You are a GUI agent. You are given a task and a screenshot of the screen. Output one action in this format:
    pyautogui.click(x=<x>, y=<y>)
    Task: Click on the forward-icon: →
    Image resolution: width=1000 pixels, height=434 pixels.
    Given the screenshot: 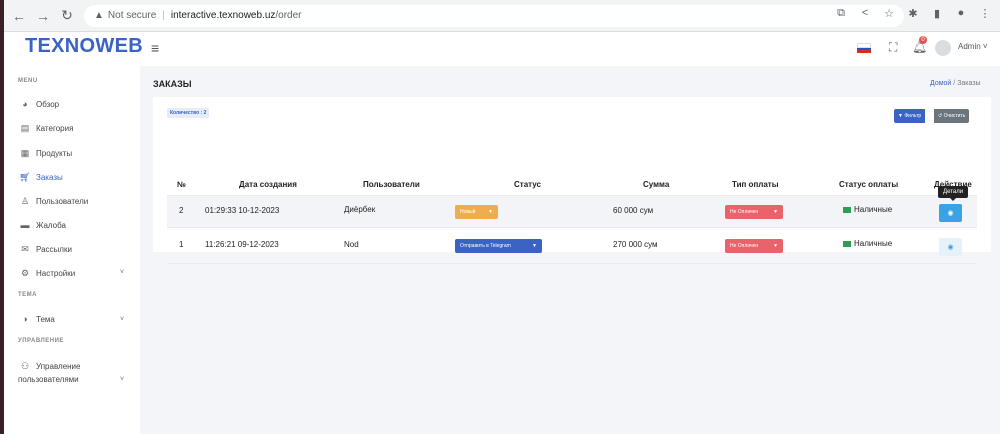 What is the action you would take?
    pyautogui.click(x=43, y=16)
    